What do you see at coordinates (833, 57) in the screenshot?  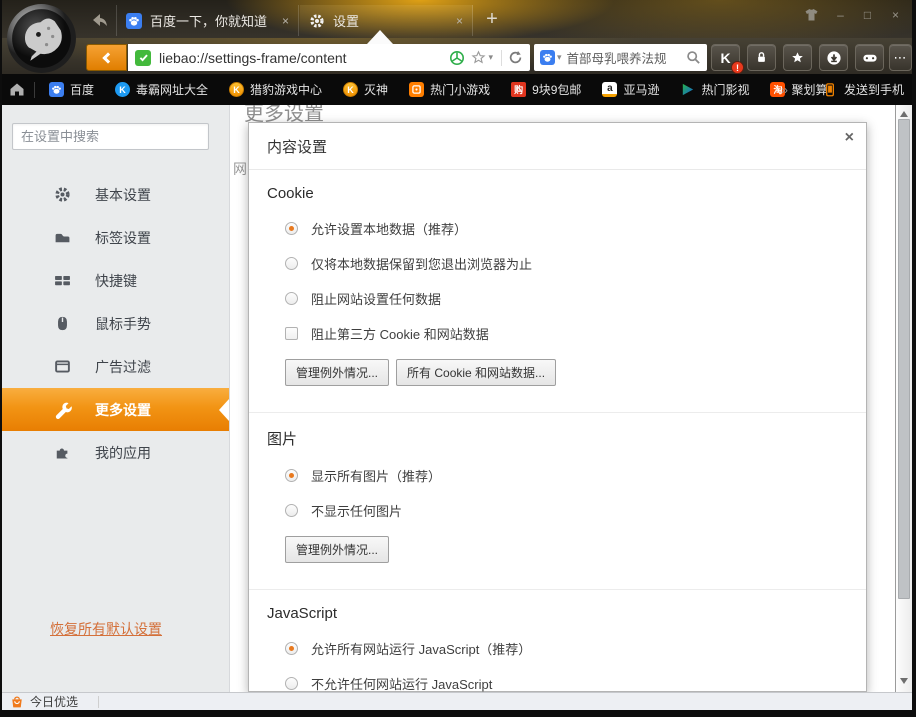 I see `download-button` at bounding box center [833, 57].